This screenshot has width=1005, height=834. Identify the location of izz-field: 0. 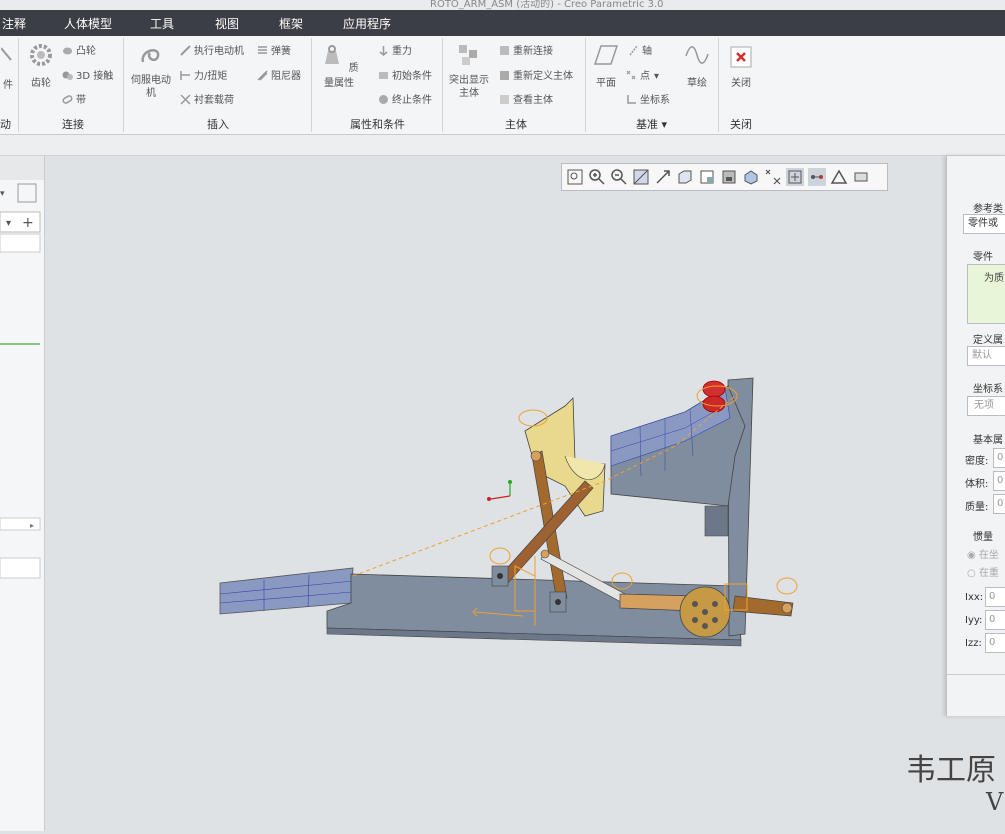
(995, 643).